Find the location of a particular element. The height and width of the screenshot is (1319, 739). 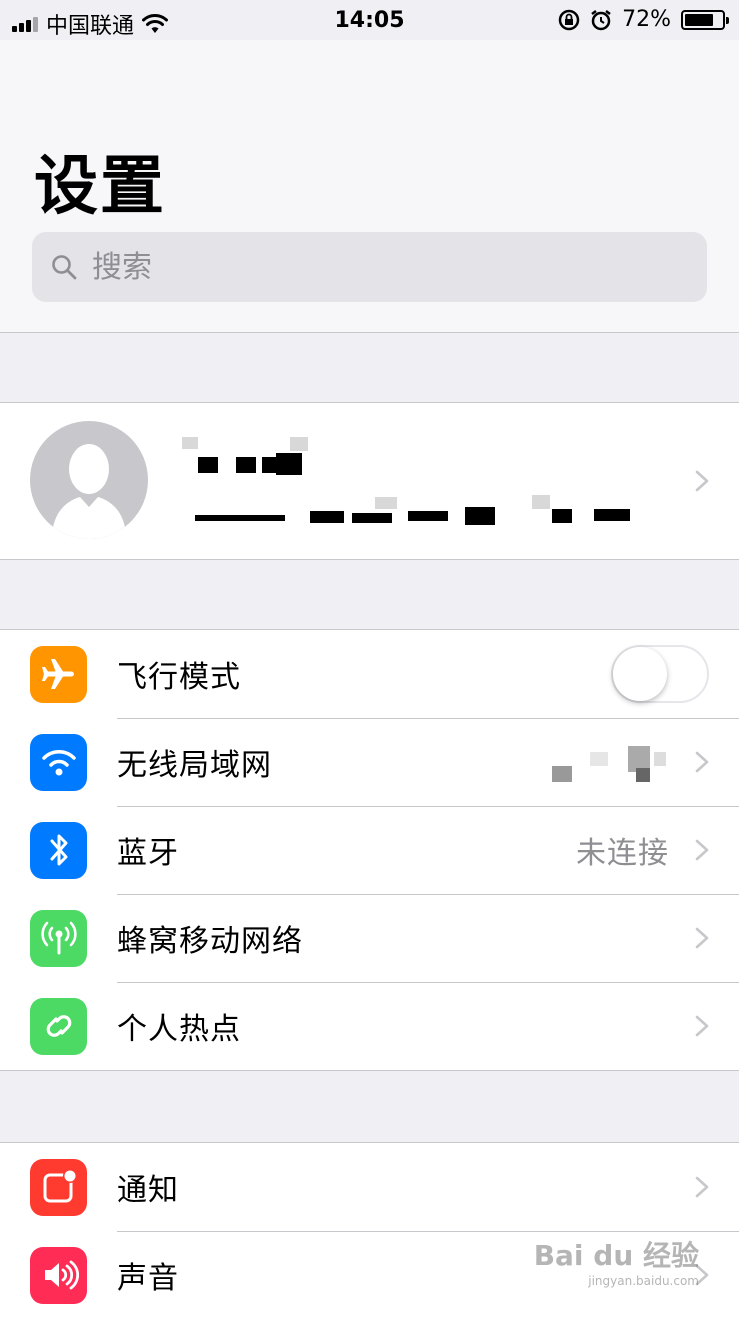

page-title: 设置 is located at coordinates (100, 187).